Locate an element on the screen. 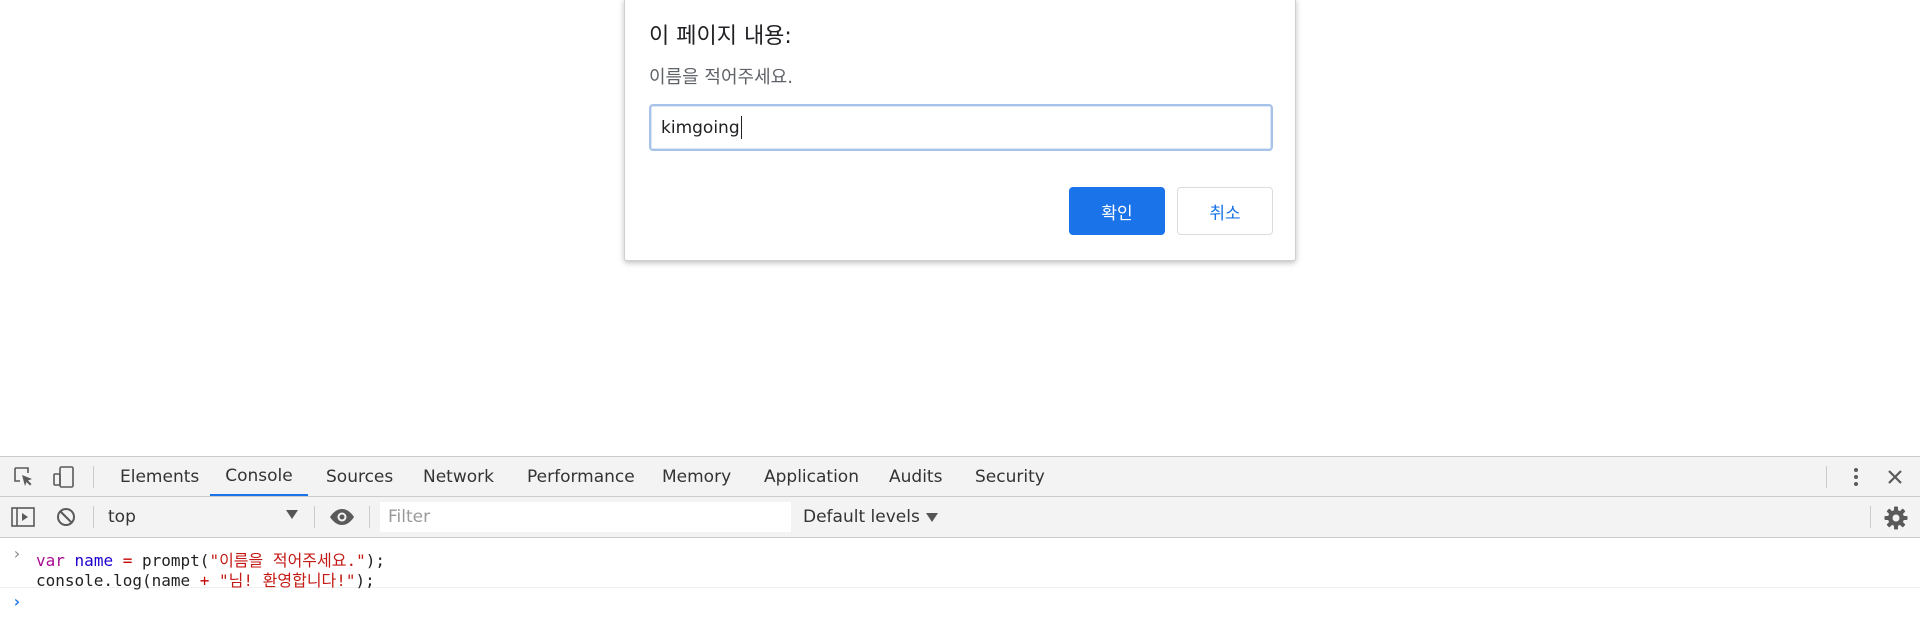 This screenshot has height=644, width=1920. log-levels-dropdown: Default levels is located at coordinates (870, 517).